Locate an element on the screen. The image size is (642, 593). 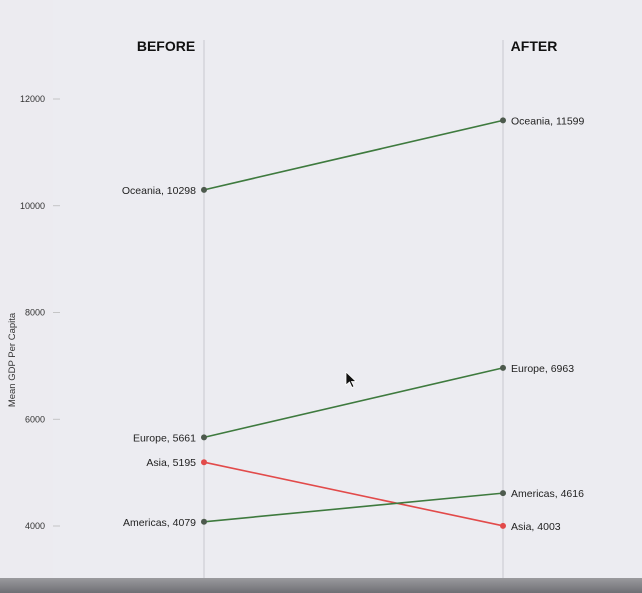
point-after-oceania is located at coordinates (503, 120).